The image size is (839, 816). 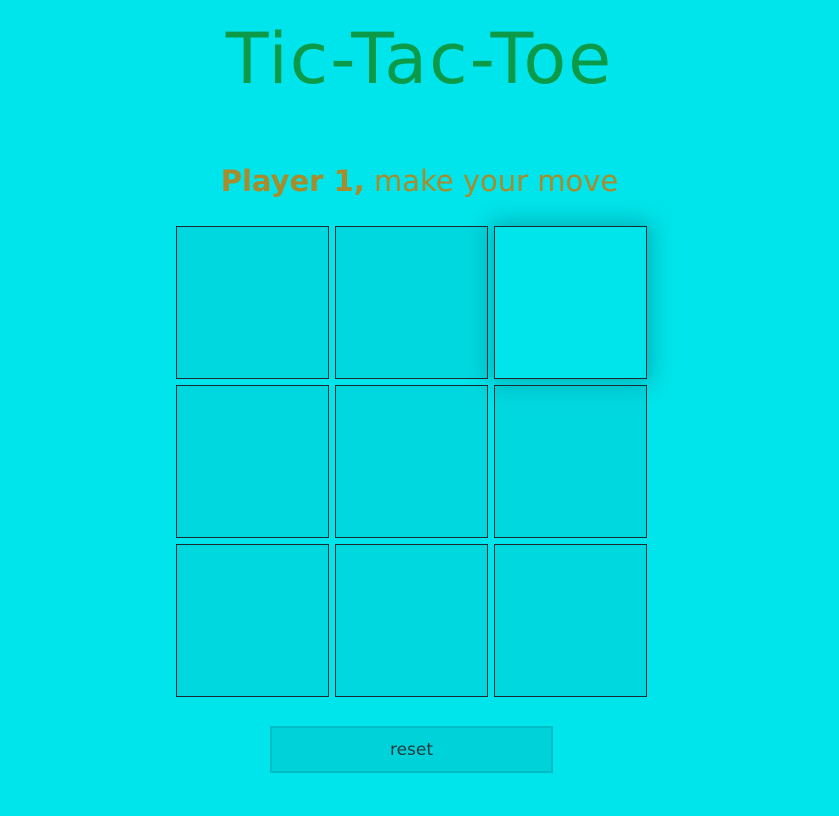 What do you see at coordinates (491, 181) in the screenshot?
I see `turn-message: make your move` at bounding box center [491, 181].